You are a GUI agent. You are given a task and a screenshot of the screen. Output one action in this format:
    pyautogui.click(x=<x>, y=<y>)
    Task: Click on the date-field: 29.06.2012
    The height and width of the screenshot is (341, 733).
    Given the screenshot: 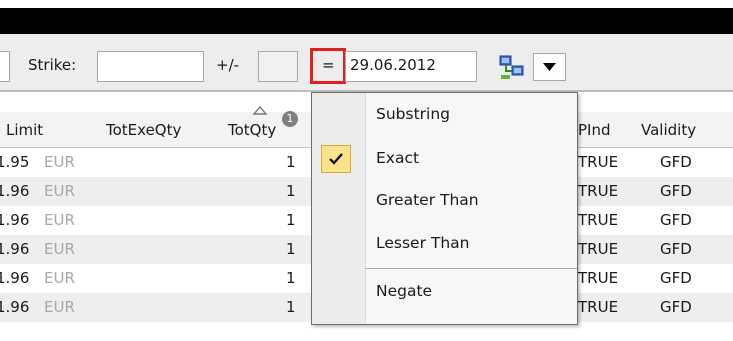 What is the action you would take?
    pyautogui.click(x=411, y=66)
    